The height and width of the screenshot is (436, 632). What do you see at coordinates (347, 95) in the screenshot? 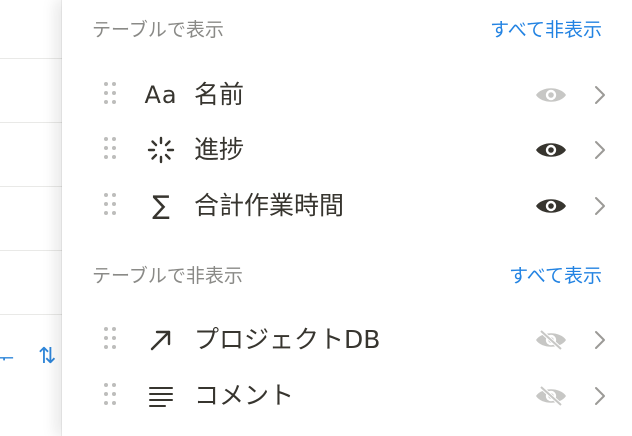
I see `property-row-name: Aa 名前` at bounding box center [347, 95].